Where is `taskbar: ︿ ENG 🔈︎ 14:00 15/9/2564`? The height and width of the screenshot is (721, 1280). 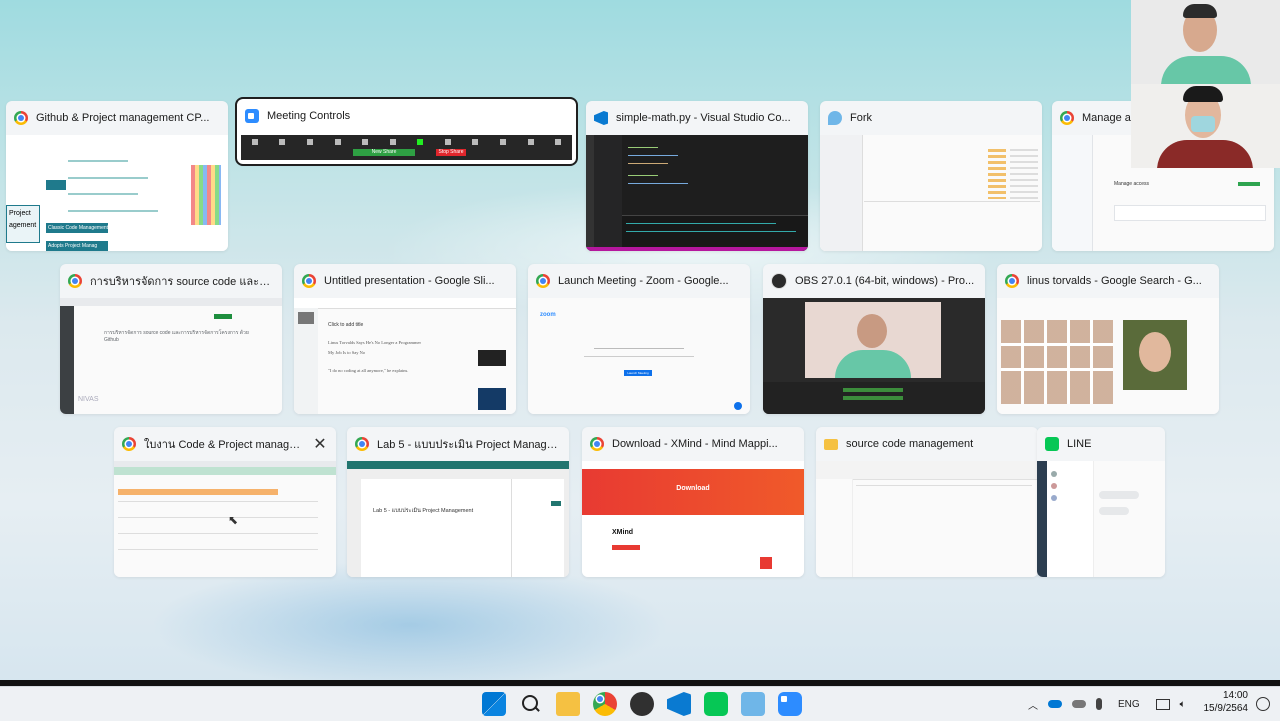 taskbar: ︿ ENG 🔈︎ 14:00 15/9/2564 is located at coordinates (640, 703).